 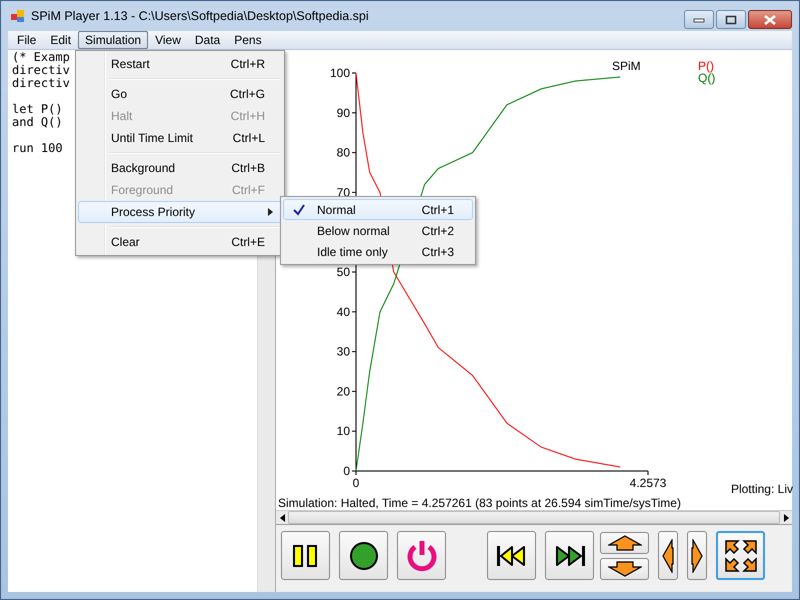 I want to click on status-text: Simulation: Halted, Time = 4.257261 (83 points at 26.594 simTime/sysTime), so click(x=534, y=503).